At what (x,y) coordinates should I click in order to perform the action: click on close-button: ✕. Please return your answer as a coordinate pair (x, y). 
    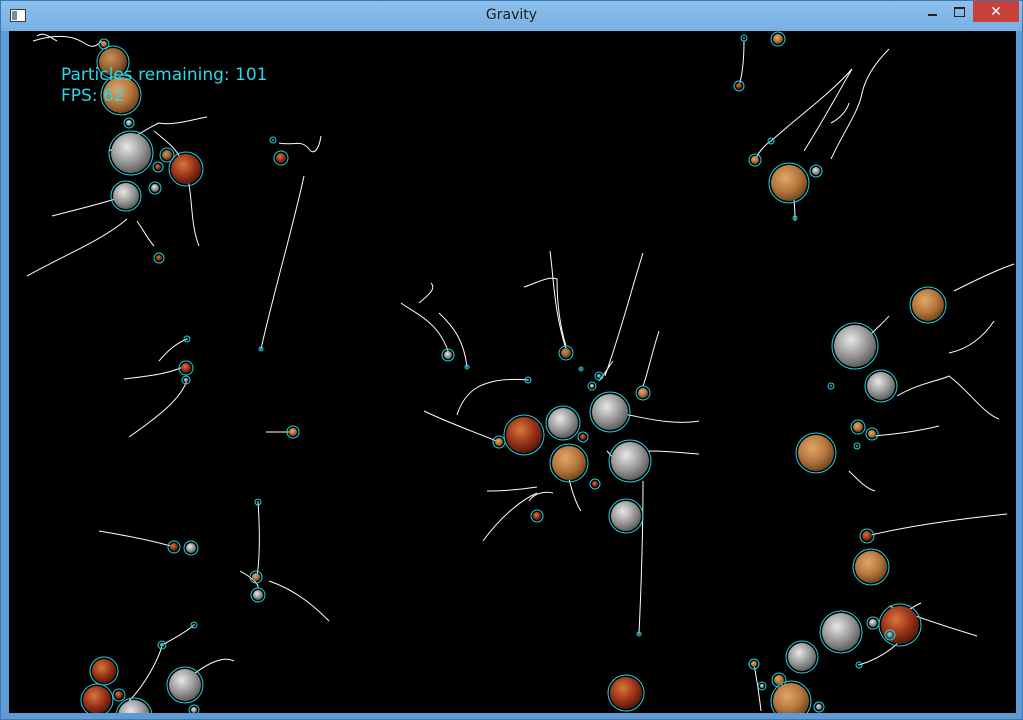
    Looking at the image, I should click on (996, 11).